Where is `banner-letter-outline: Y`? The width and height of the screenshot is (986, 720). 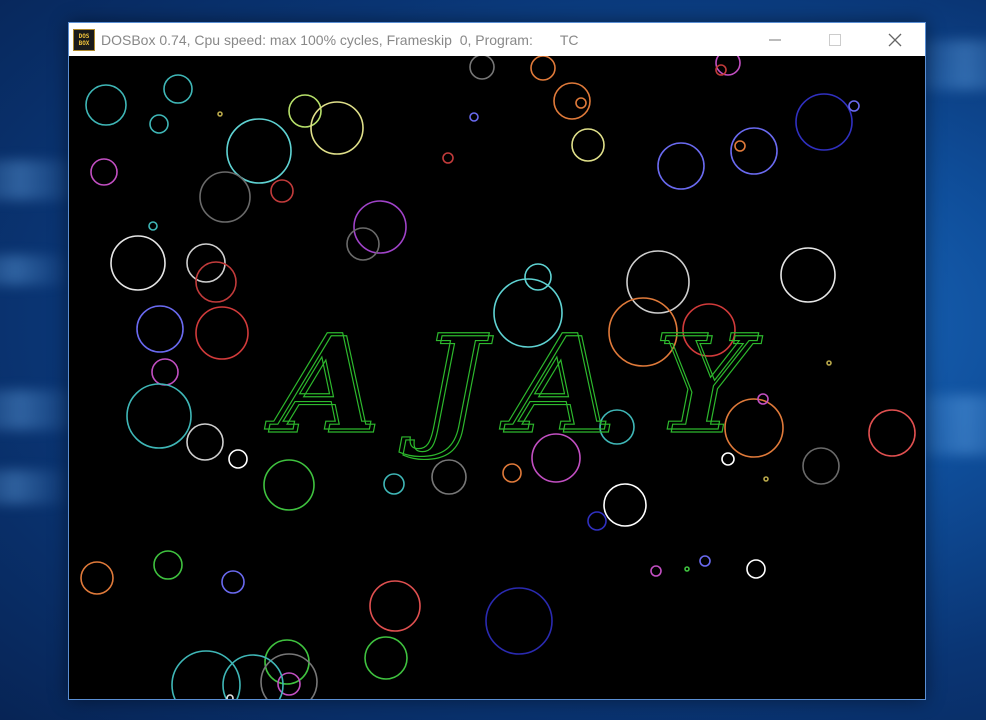 banner-letter-outline: Y is located at coordinates (710, 386).